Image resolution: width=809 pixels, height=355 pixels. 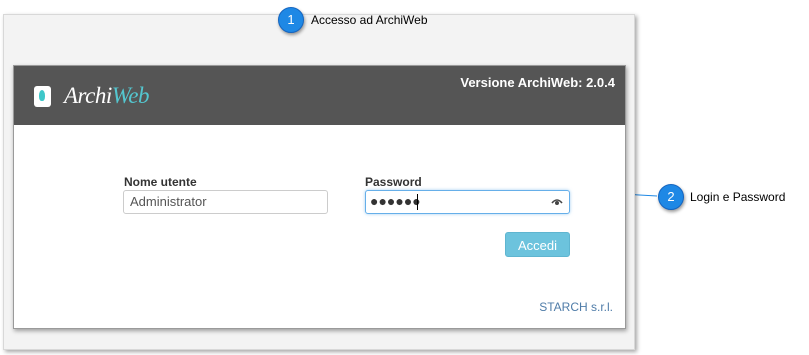 What do you see at coordinates (671, 197) in the screenshot?
I see `callout-badge-2: 2` at bounding box center [671, 197].